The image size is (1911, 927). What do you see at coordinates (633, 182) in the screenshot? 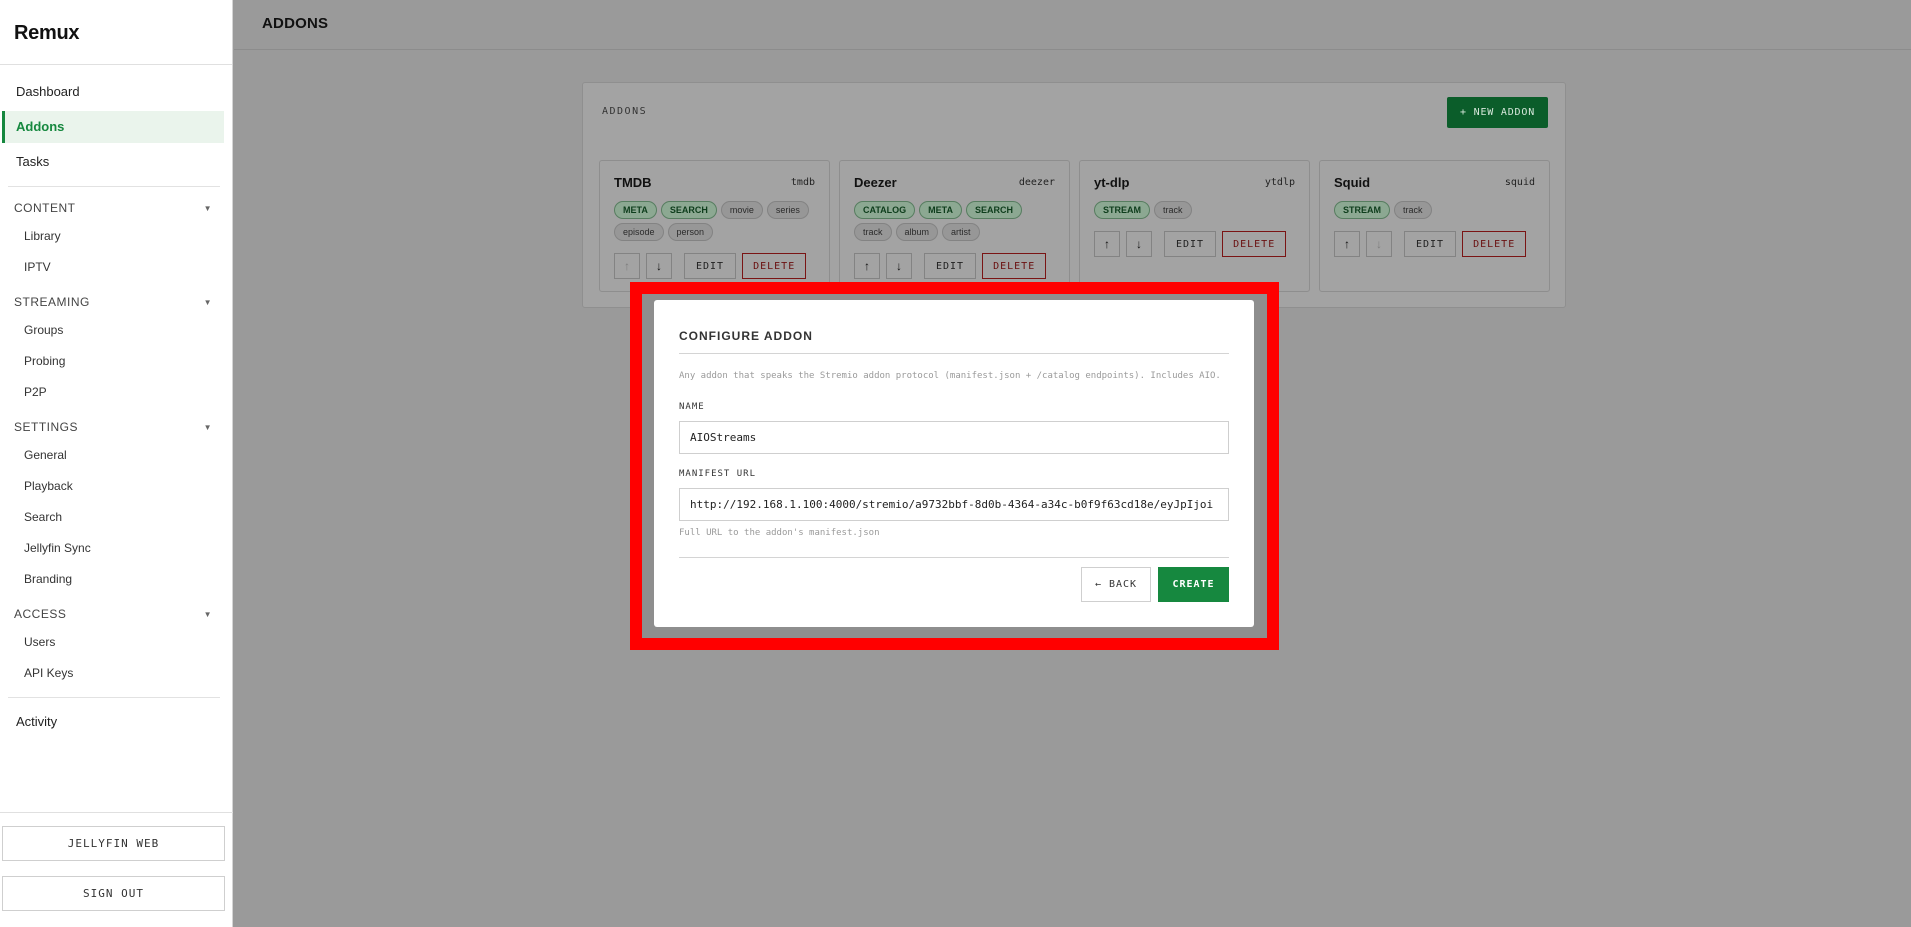
I see `addon-name: TMDB` at bounding box center [633, 182].